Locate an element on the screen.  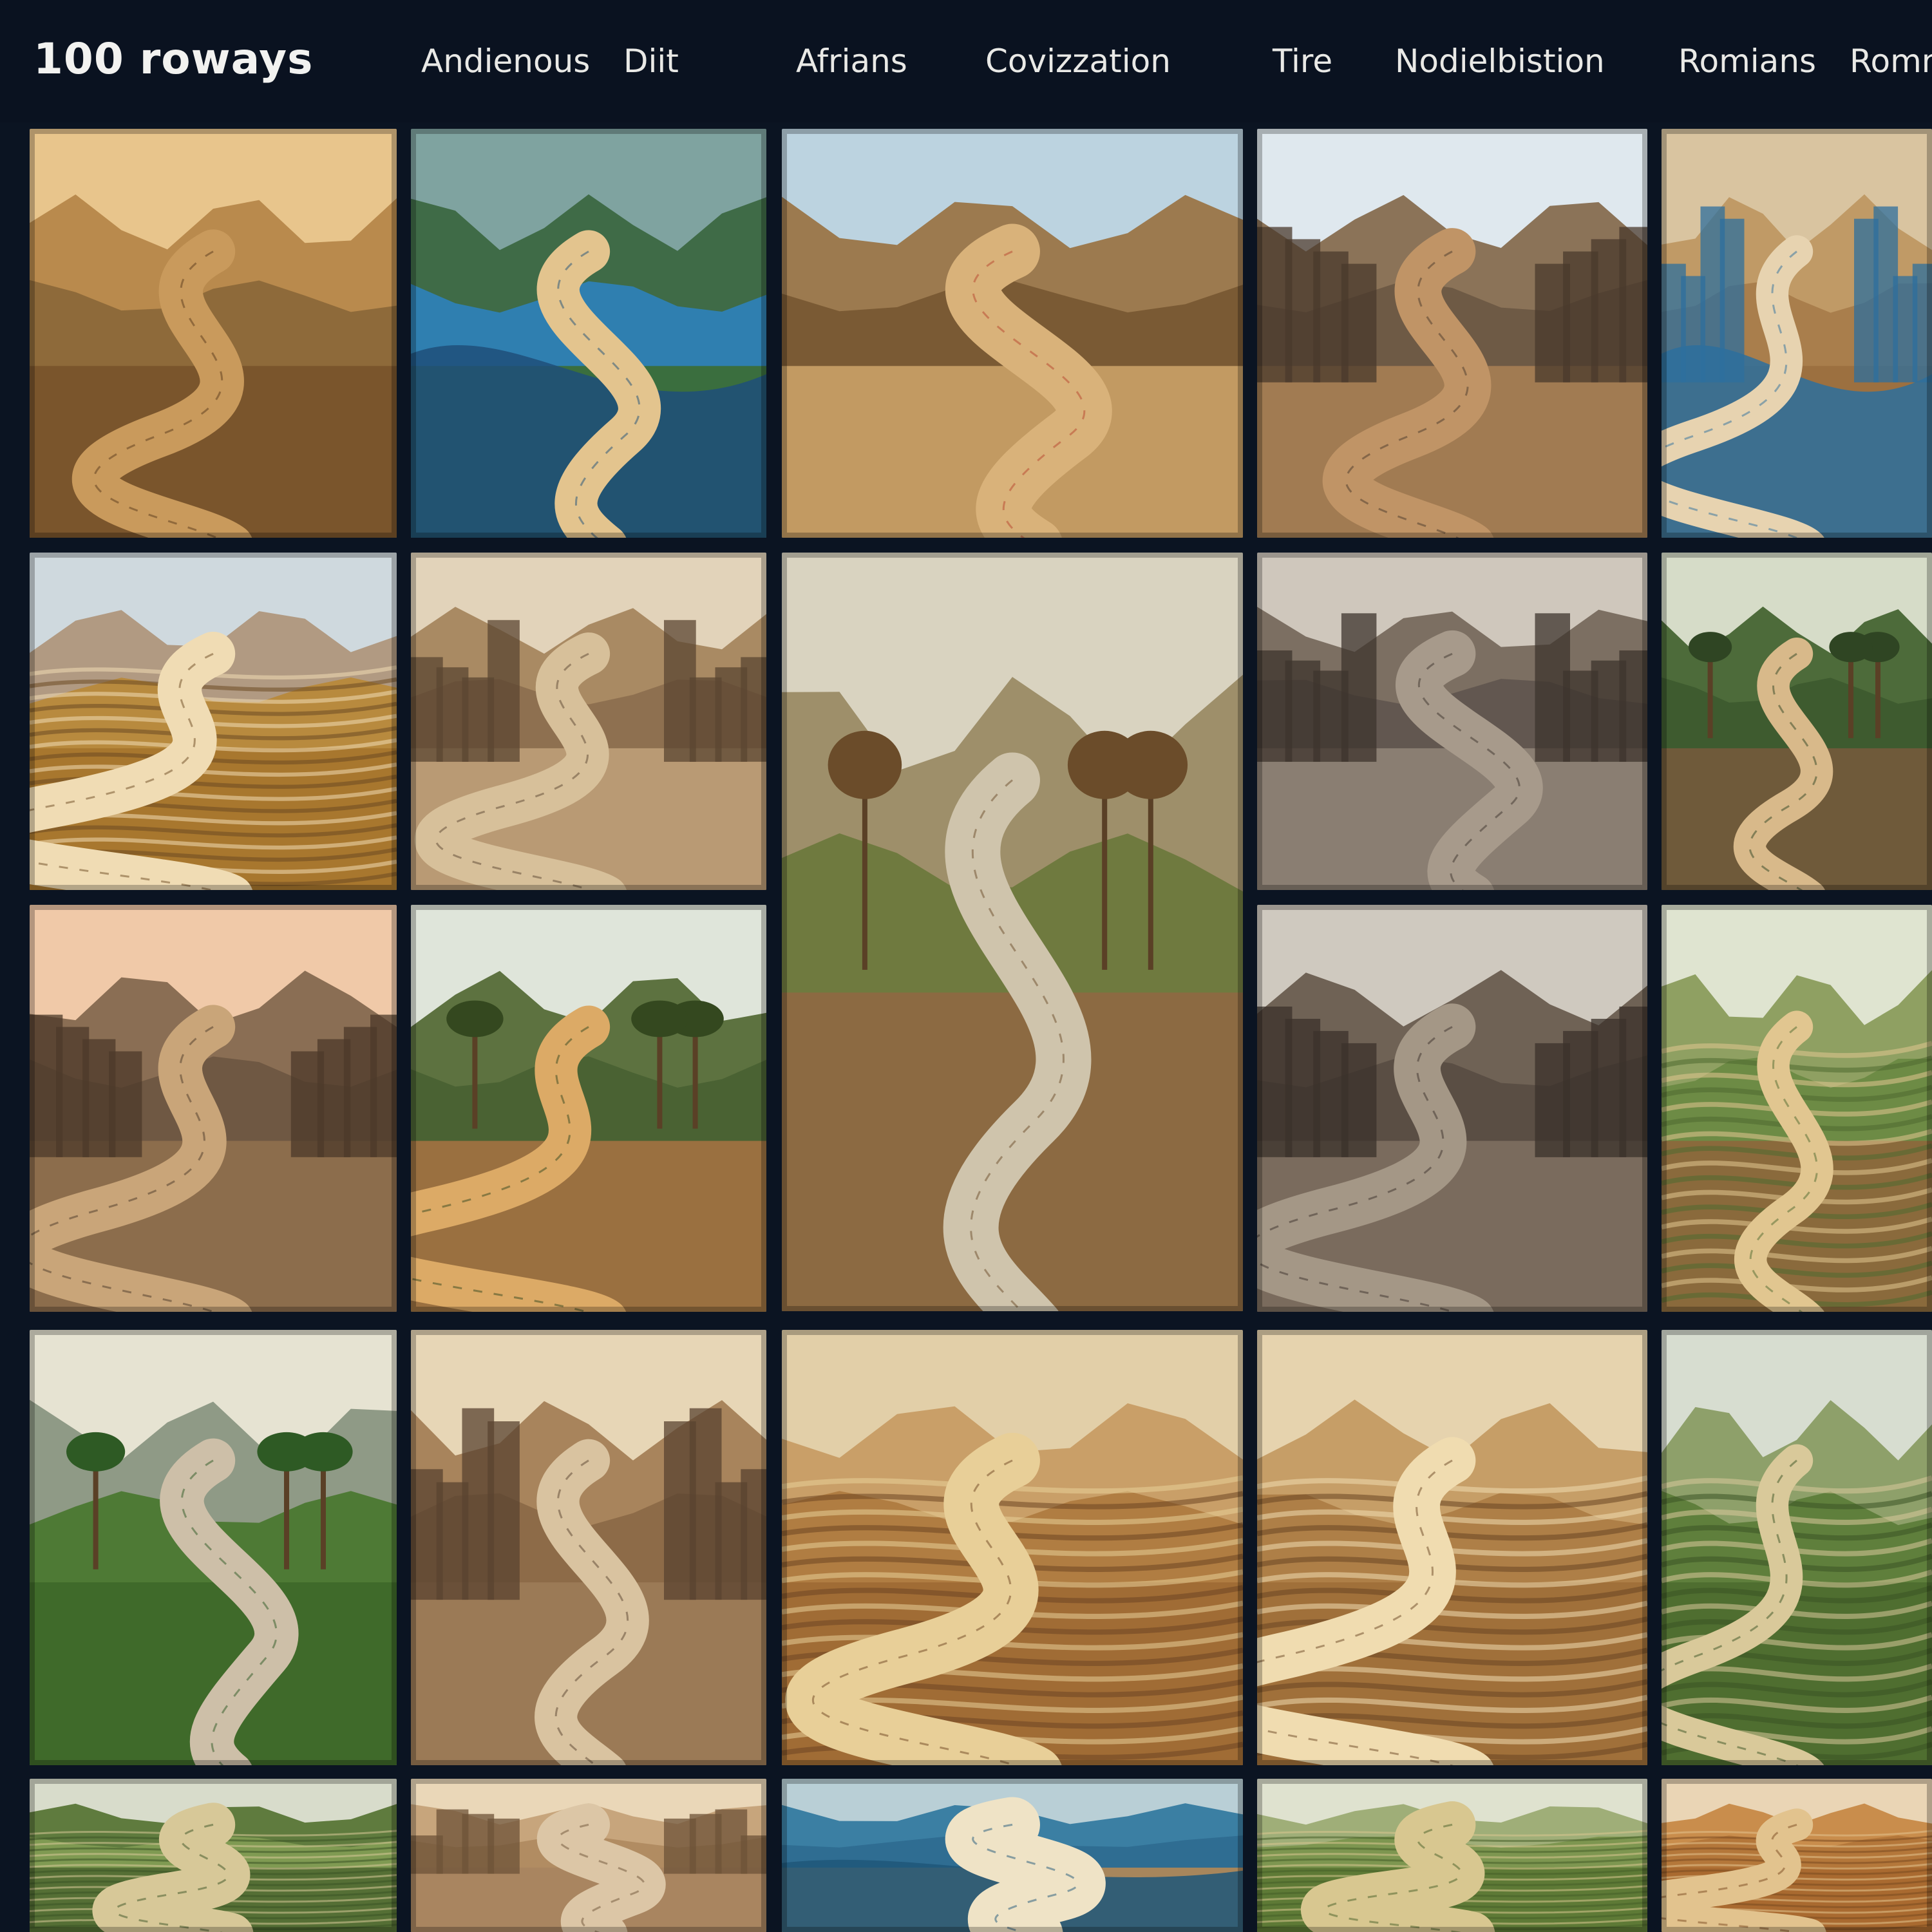
gallery-tile-swirl-road is located at coordinates (1452, 1547).